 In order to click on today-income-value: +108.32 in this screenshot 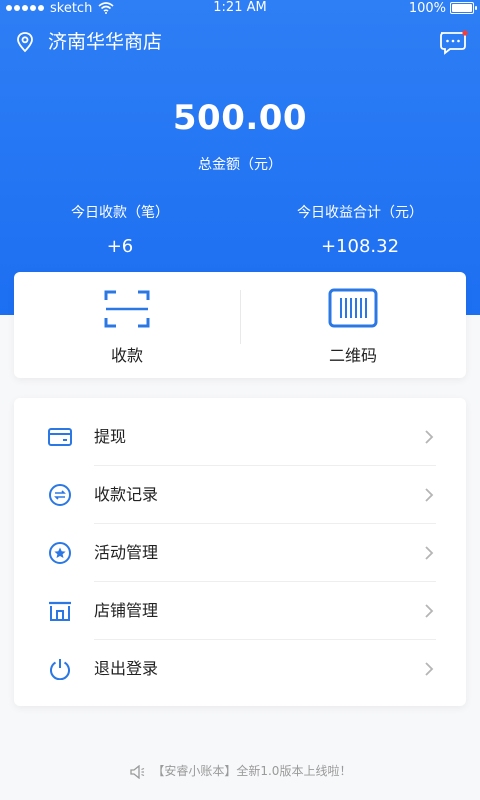, I will do `click(360, 246)`.